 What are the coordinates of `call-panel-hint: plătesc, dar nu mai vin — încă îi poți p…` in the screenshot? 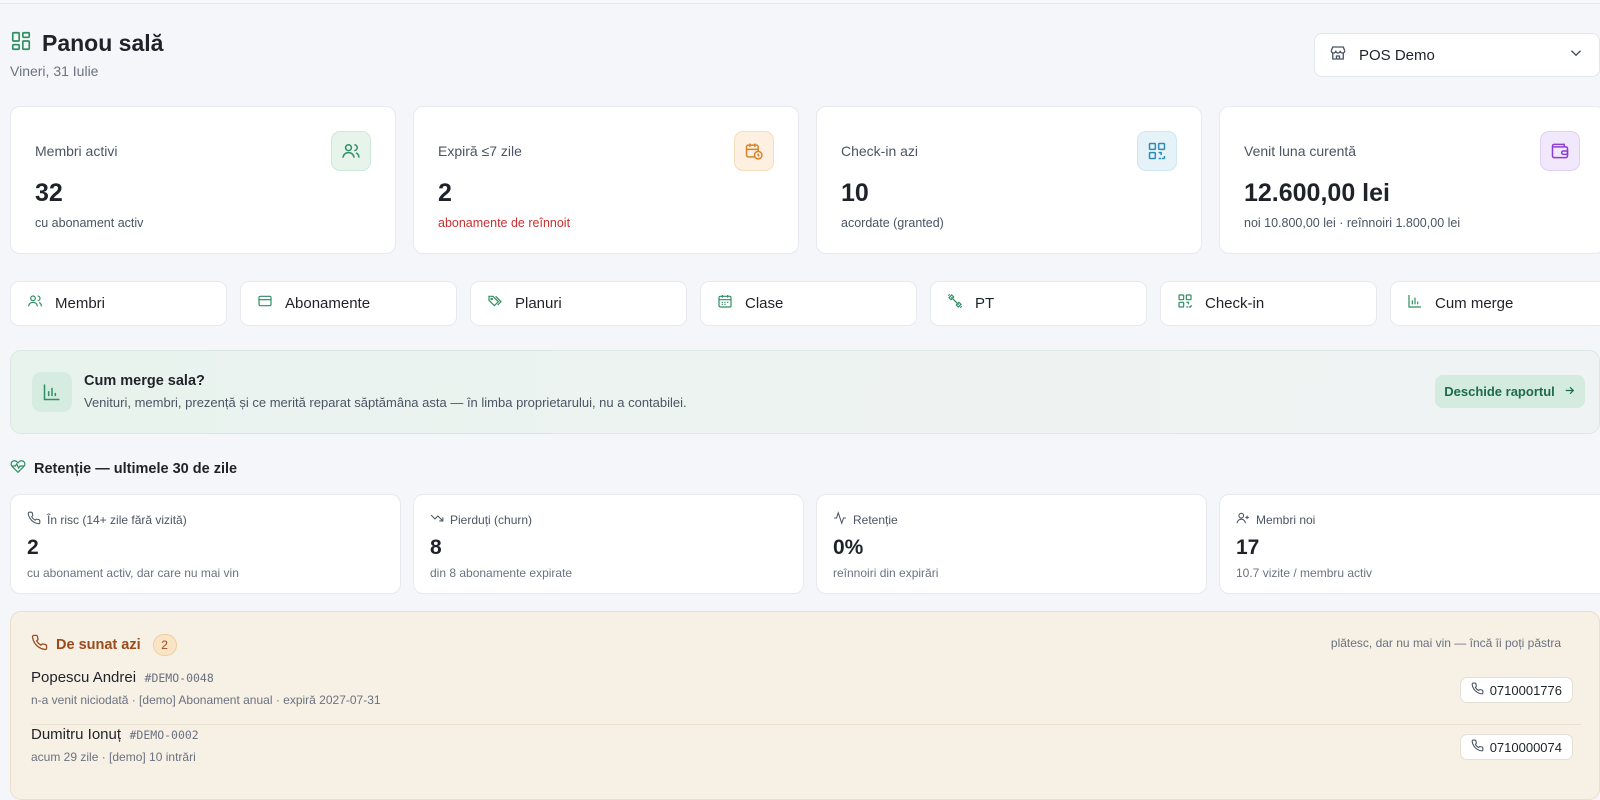 It's located at (1445, 643).